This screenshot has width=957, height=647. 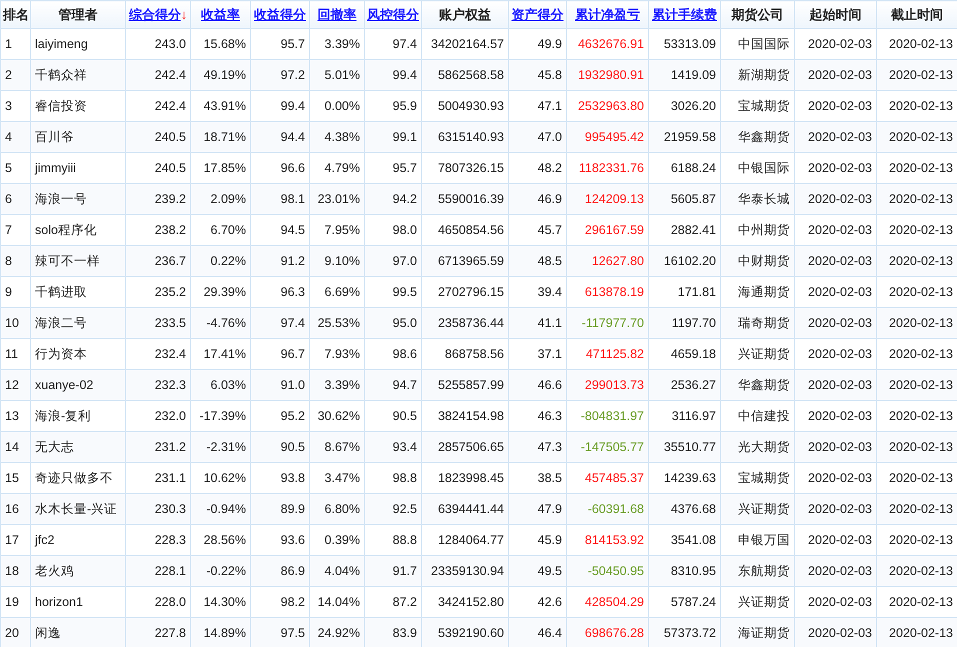 What do you see at coordinates (538, 14) in the screenshot?
I see `sort-link: 资产得分` at bounding box center [538, 14].